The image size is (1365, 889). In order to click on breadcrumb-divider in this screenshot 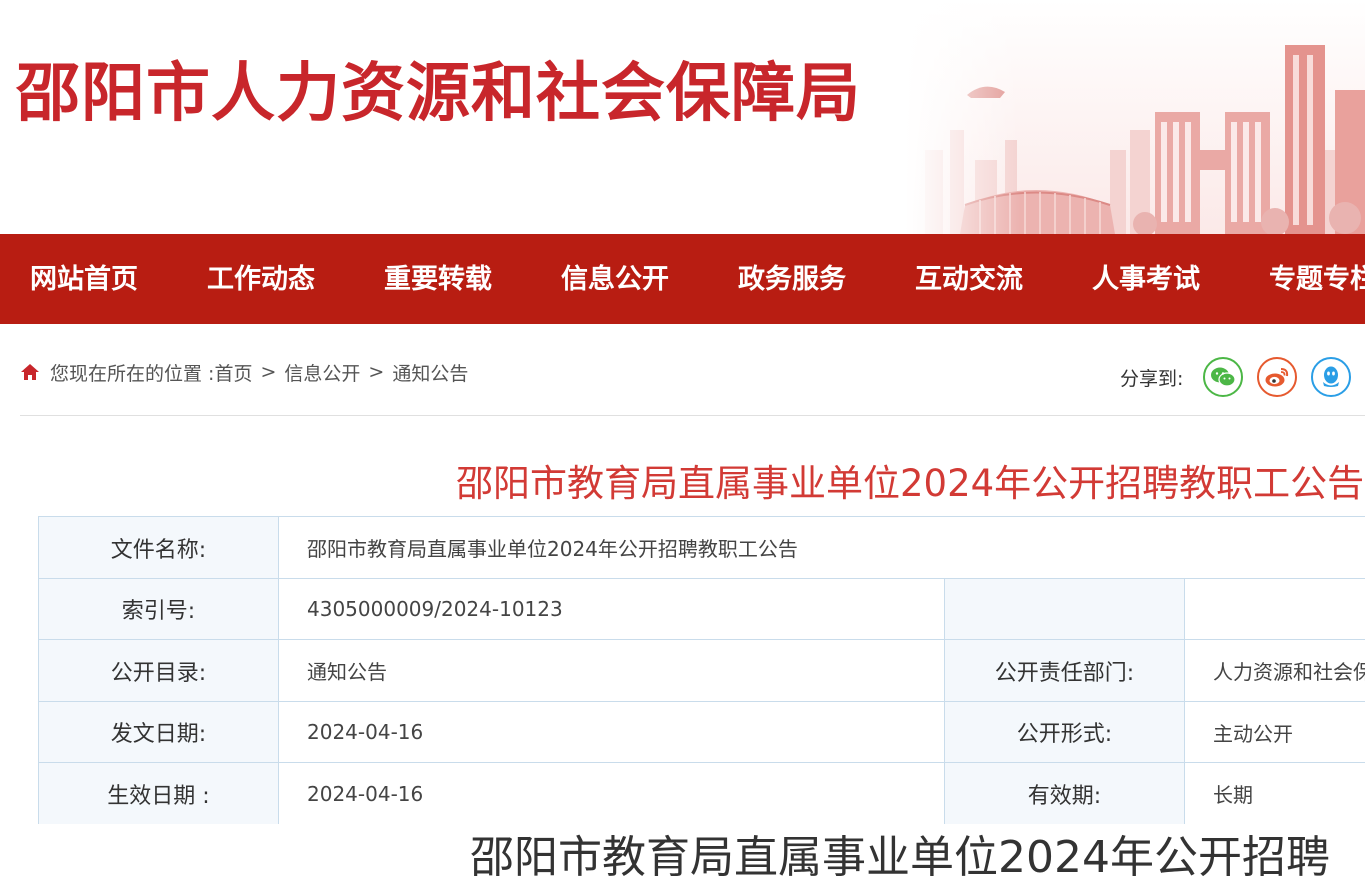, I will do `click(692, 415)`.